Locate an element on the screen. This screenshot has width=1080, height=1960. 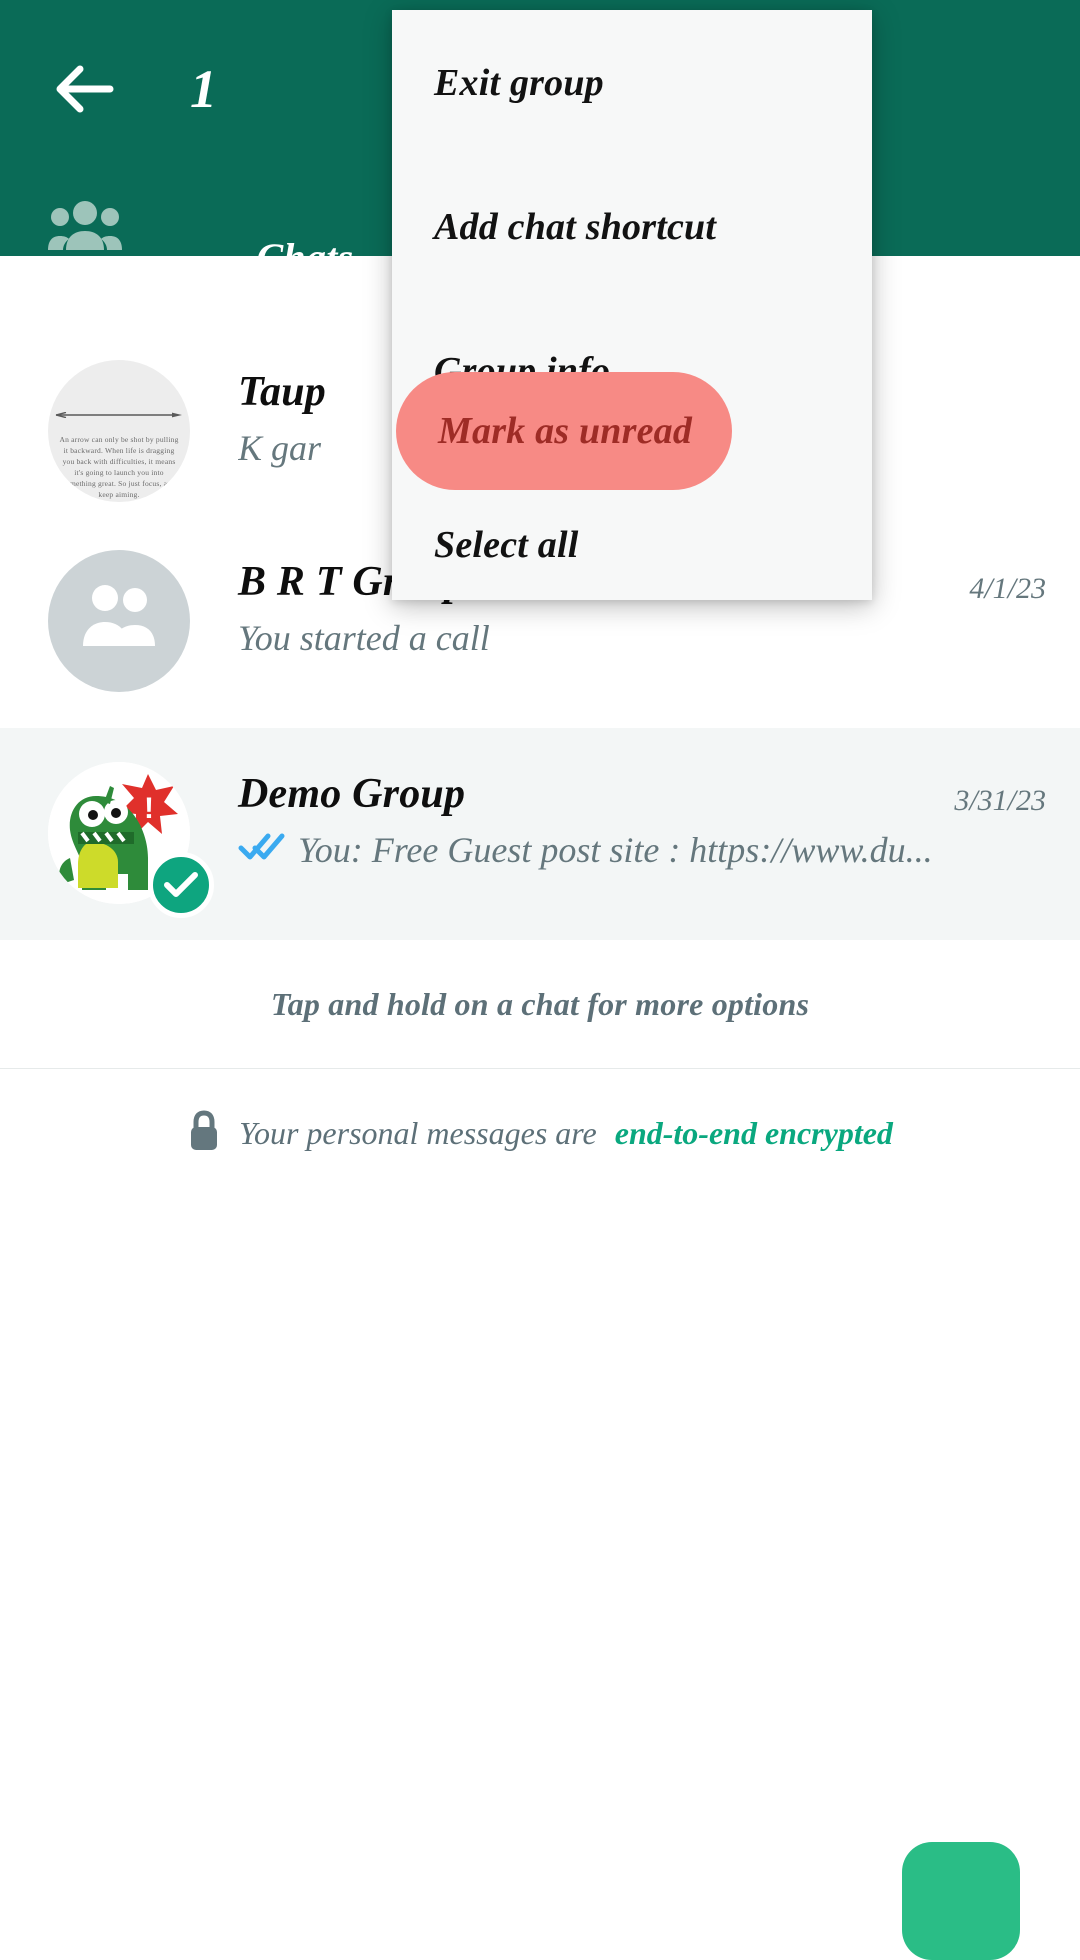
arrow-photo-icon is located at coordinates (118, 415).